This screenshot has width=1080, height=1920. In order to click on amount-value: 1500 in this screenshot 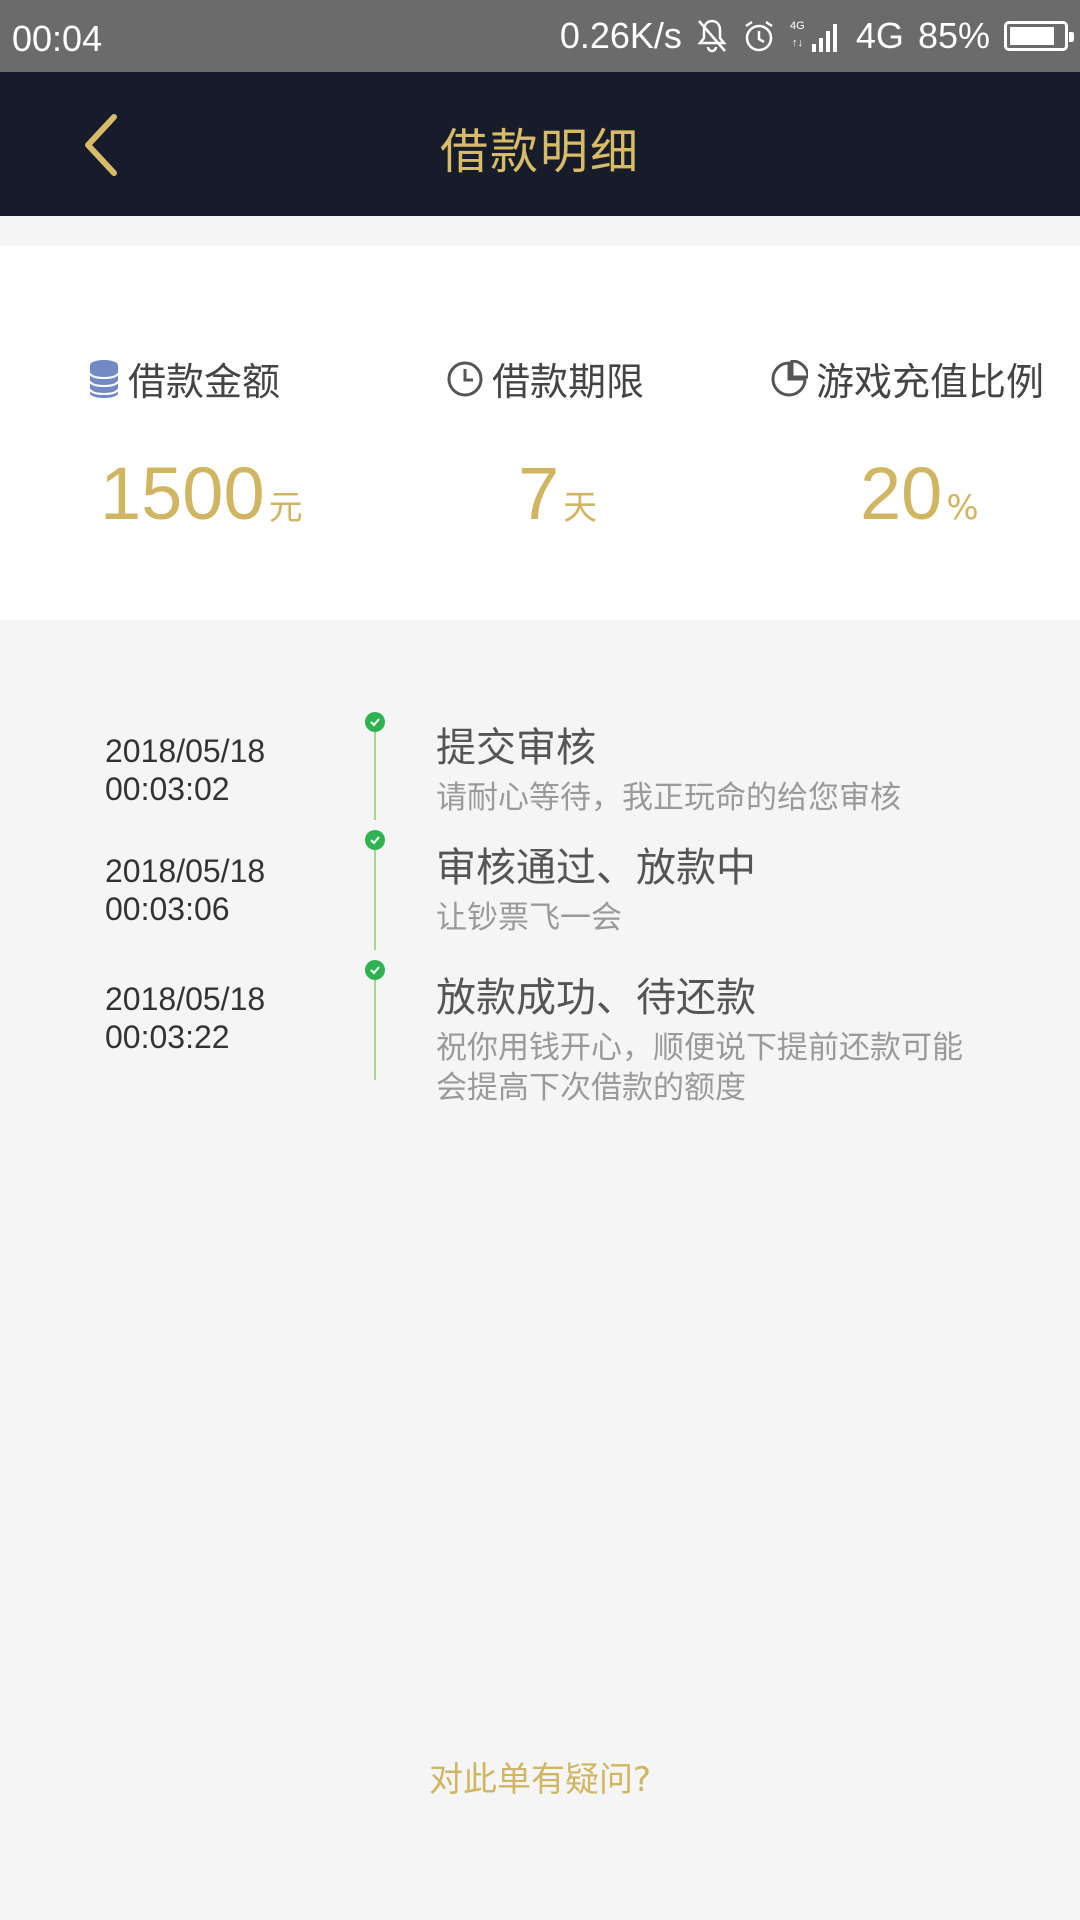, I will do `click(182, 493)`.